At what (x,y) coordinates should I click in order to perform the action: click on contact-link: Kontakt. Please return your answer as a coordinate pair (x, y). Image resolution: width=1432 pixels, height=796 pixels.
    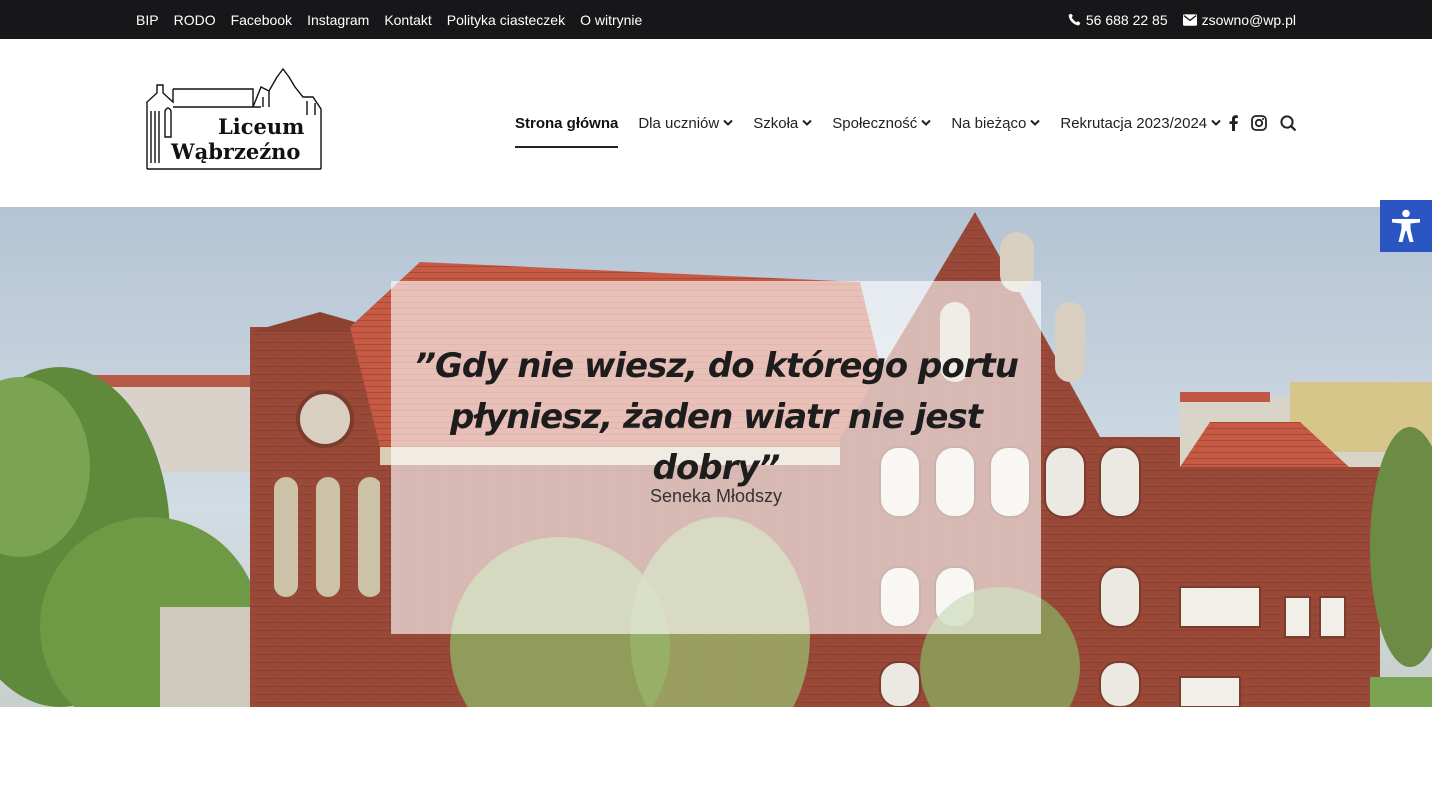
    Looking at the image, I should click on (407, 20).